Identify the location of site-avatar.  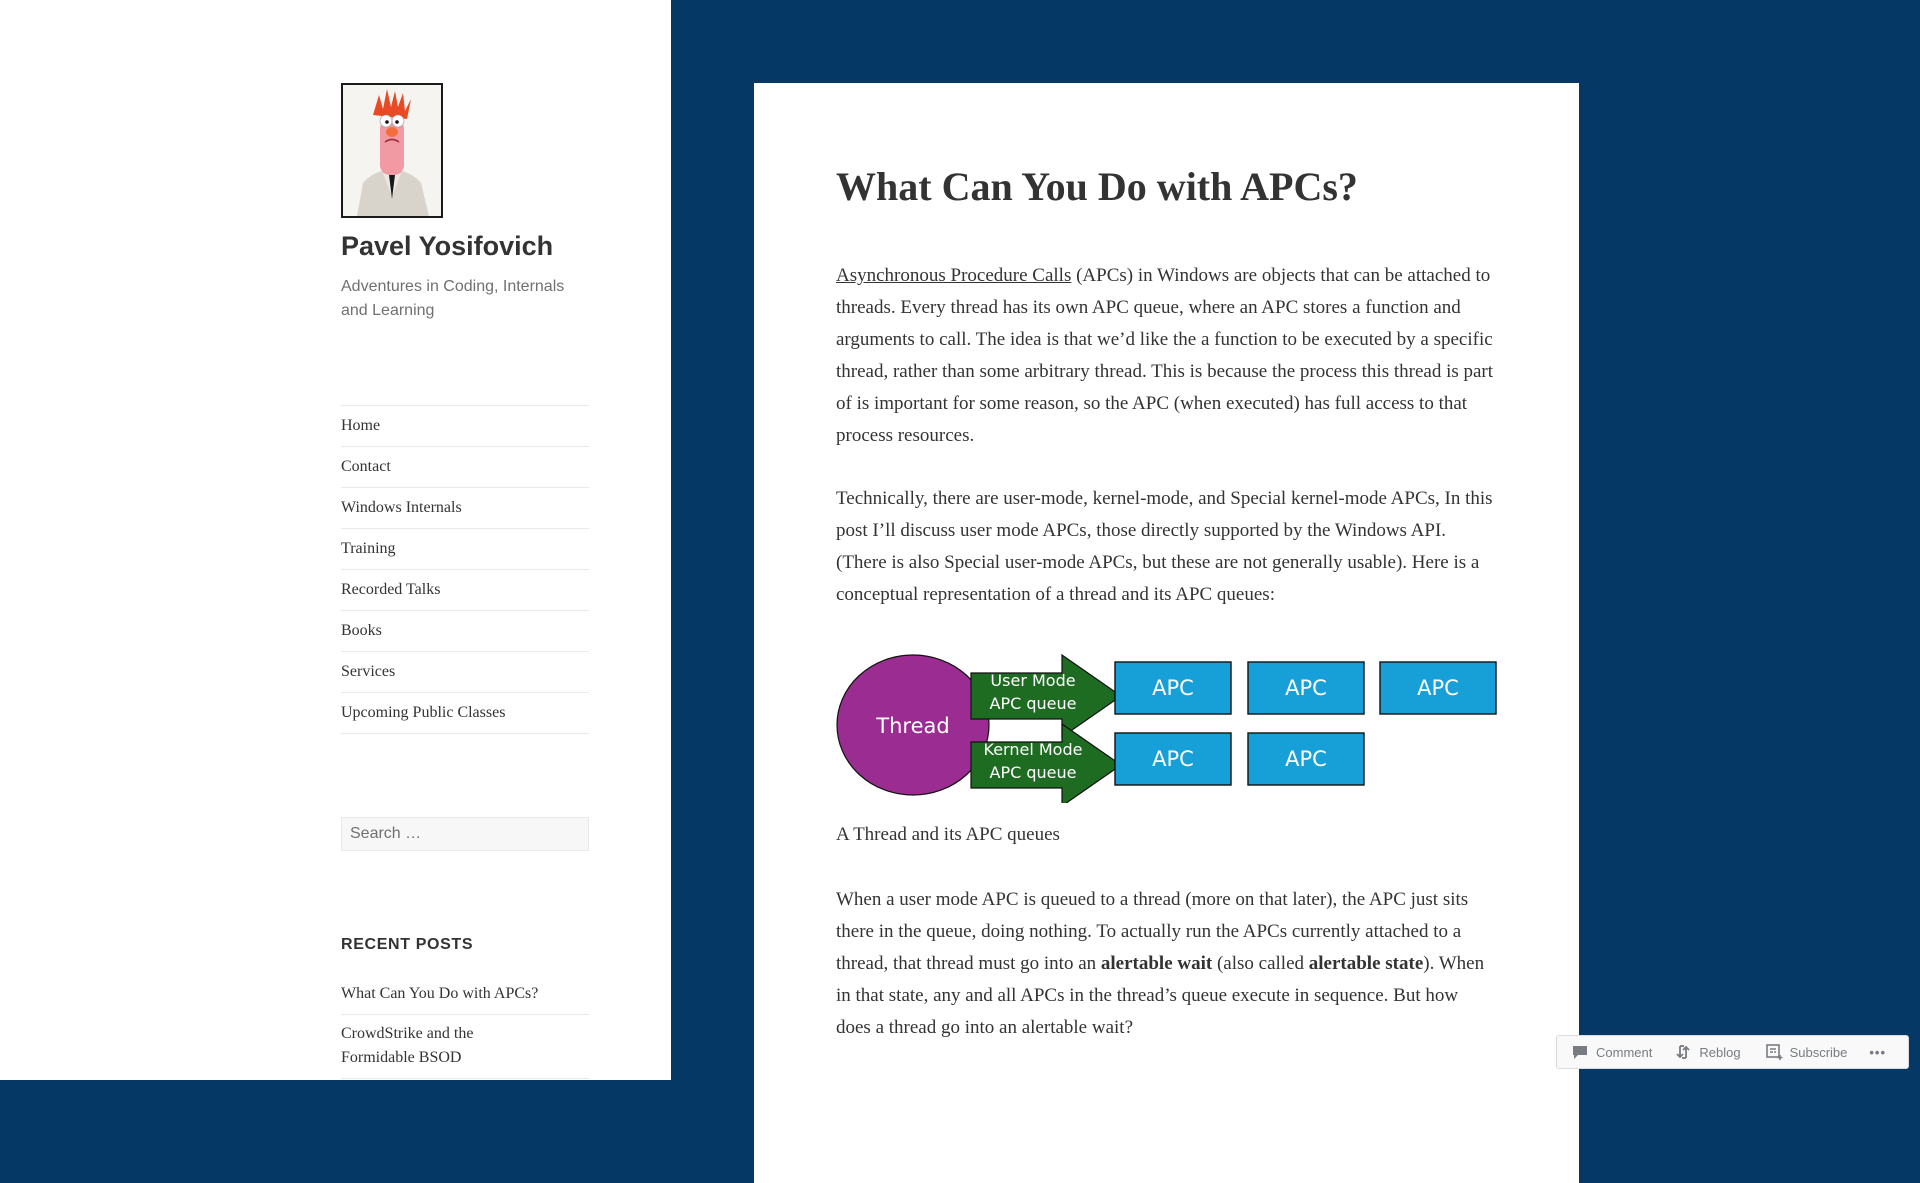
(392, 150).